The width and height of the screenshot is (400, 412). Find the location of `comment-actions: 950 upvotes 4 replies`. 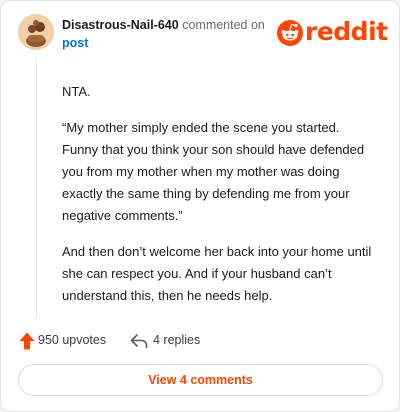

comment-actions: 950 upvotes 4 replies is located at coordinates (169, 341).